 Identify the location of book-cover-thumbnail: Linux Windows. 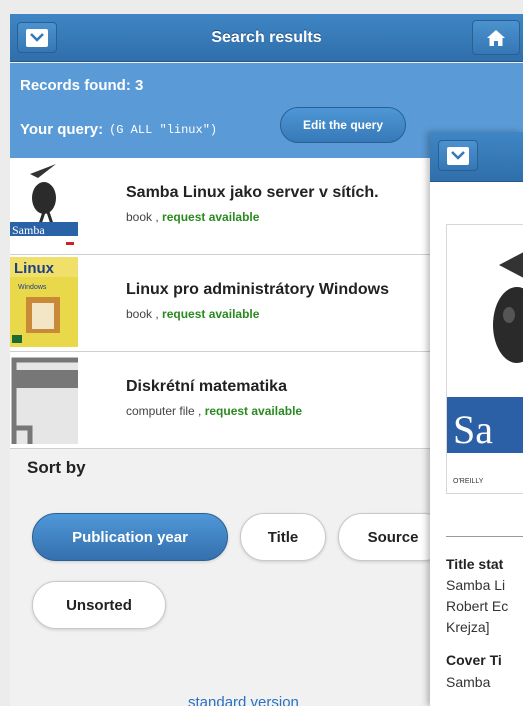
(44, 302).